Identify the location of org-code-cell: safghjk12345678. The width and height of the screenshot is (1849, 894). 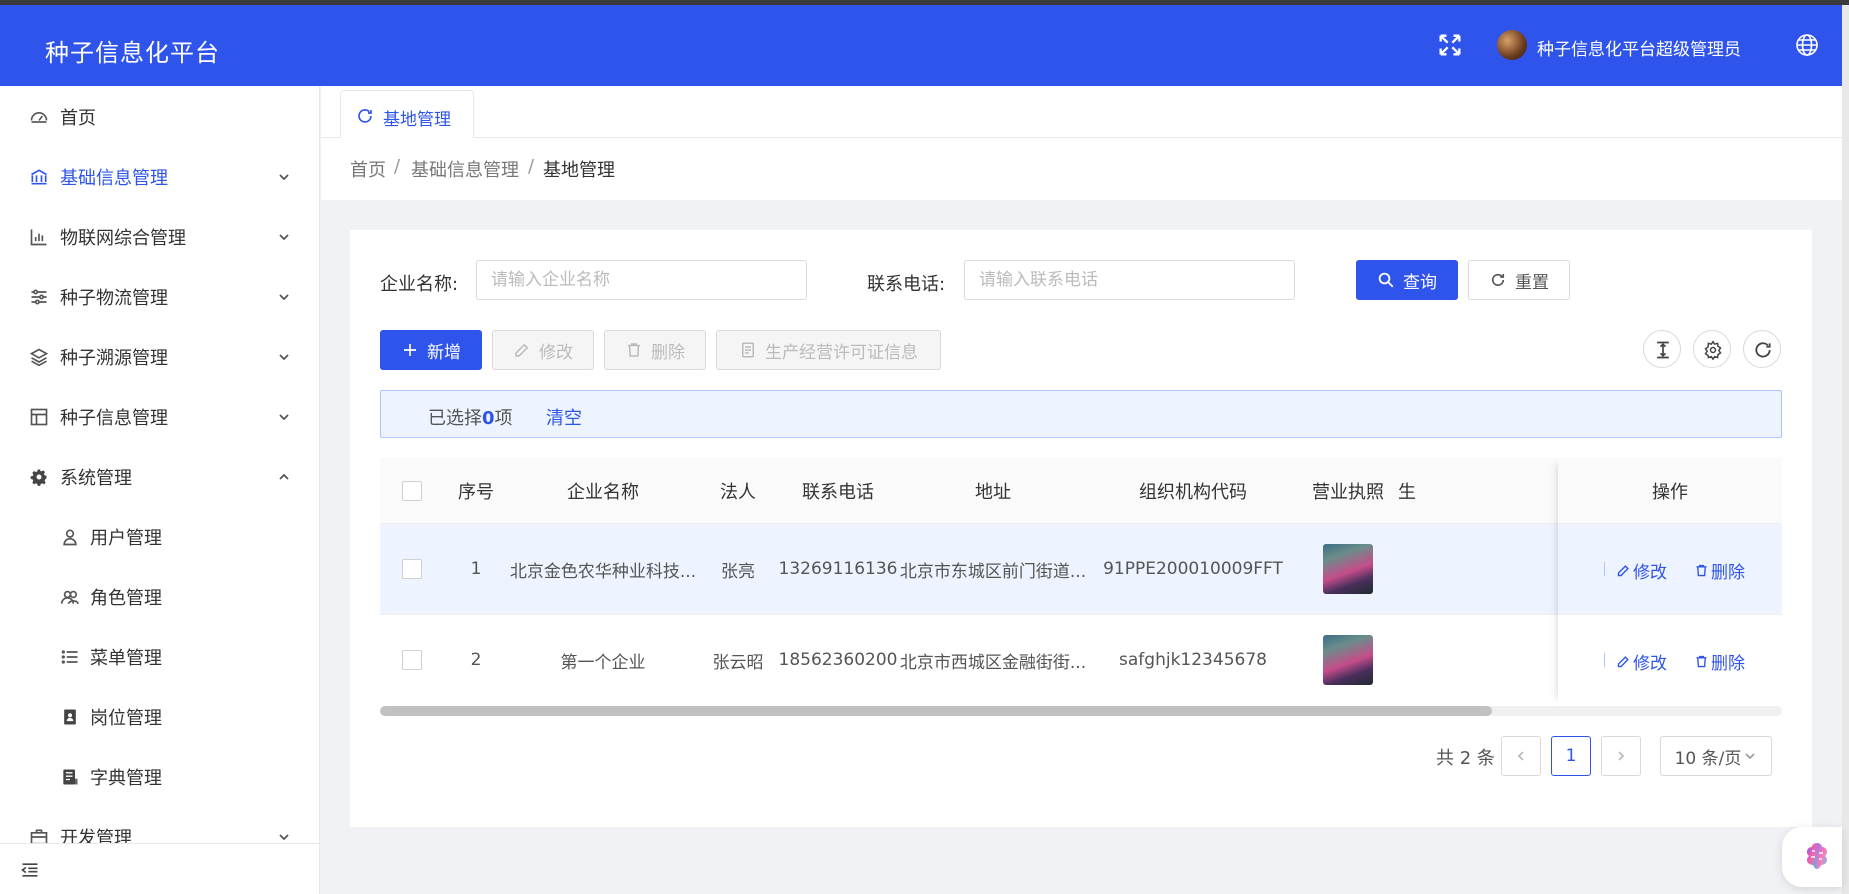
(1193, 660).